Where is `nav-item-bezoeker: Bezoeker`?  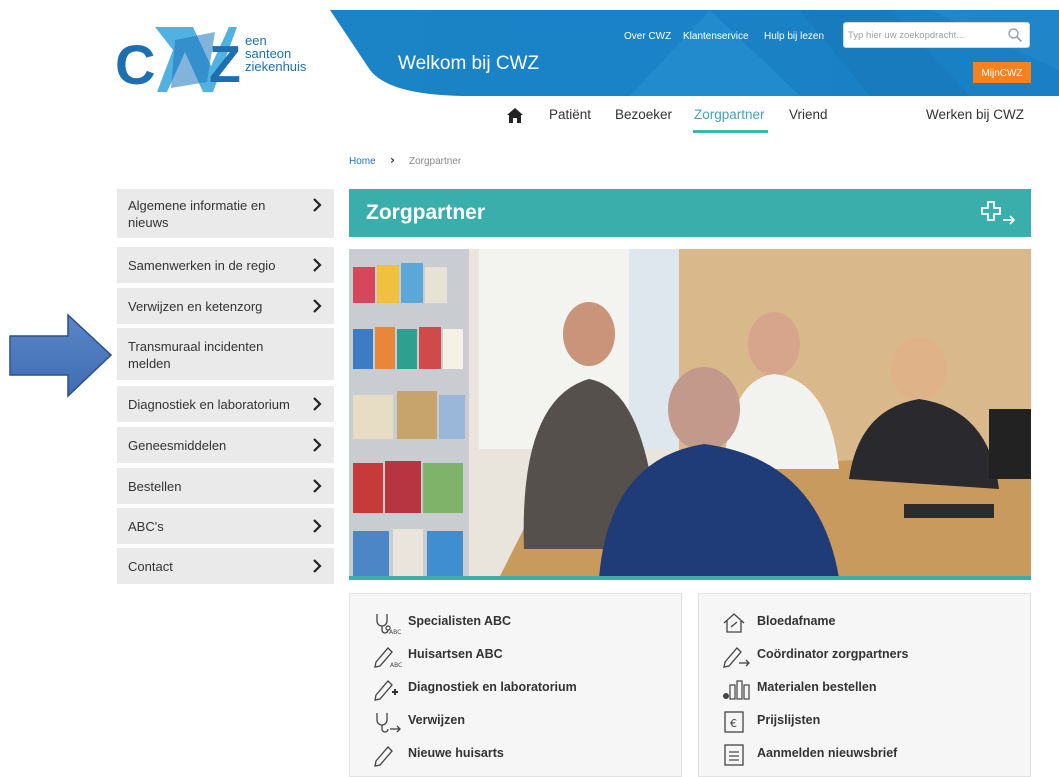 nav-item-bezoeker: Bezoeker is located at coordinates (643, 114).